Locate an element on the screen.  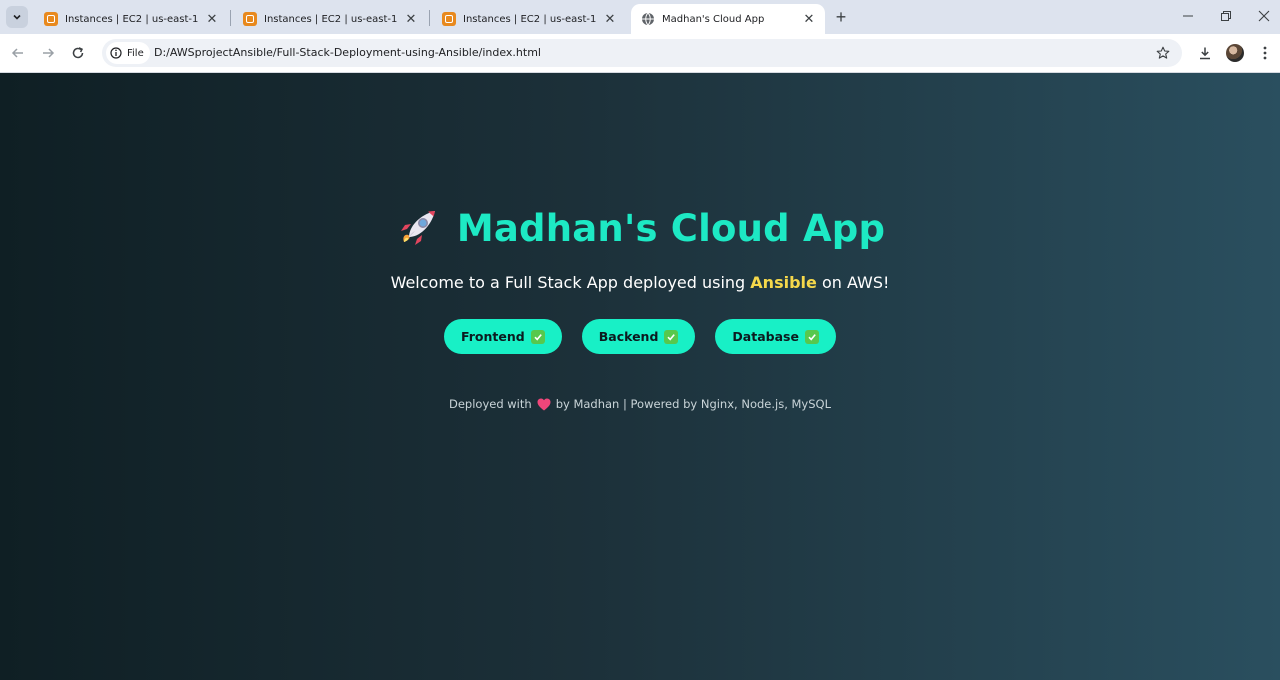
tab-ec2-2: Instances | EC2 | us-east-1 ✕ is located at coordinates (330, 19).